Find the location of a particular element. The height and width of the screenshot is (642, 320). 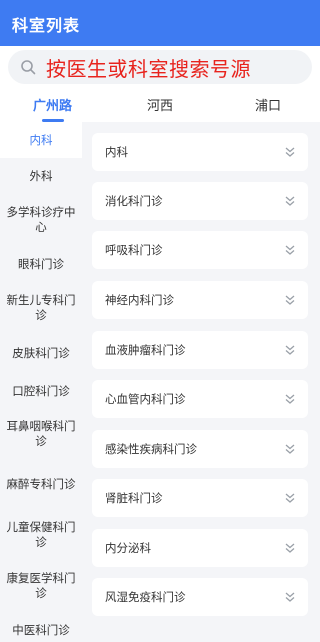

tab-guangzhoulu: 广州路 is located at coordinates (52, 104).